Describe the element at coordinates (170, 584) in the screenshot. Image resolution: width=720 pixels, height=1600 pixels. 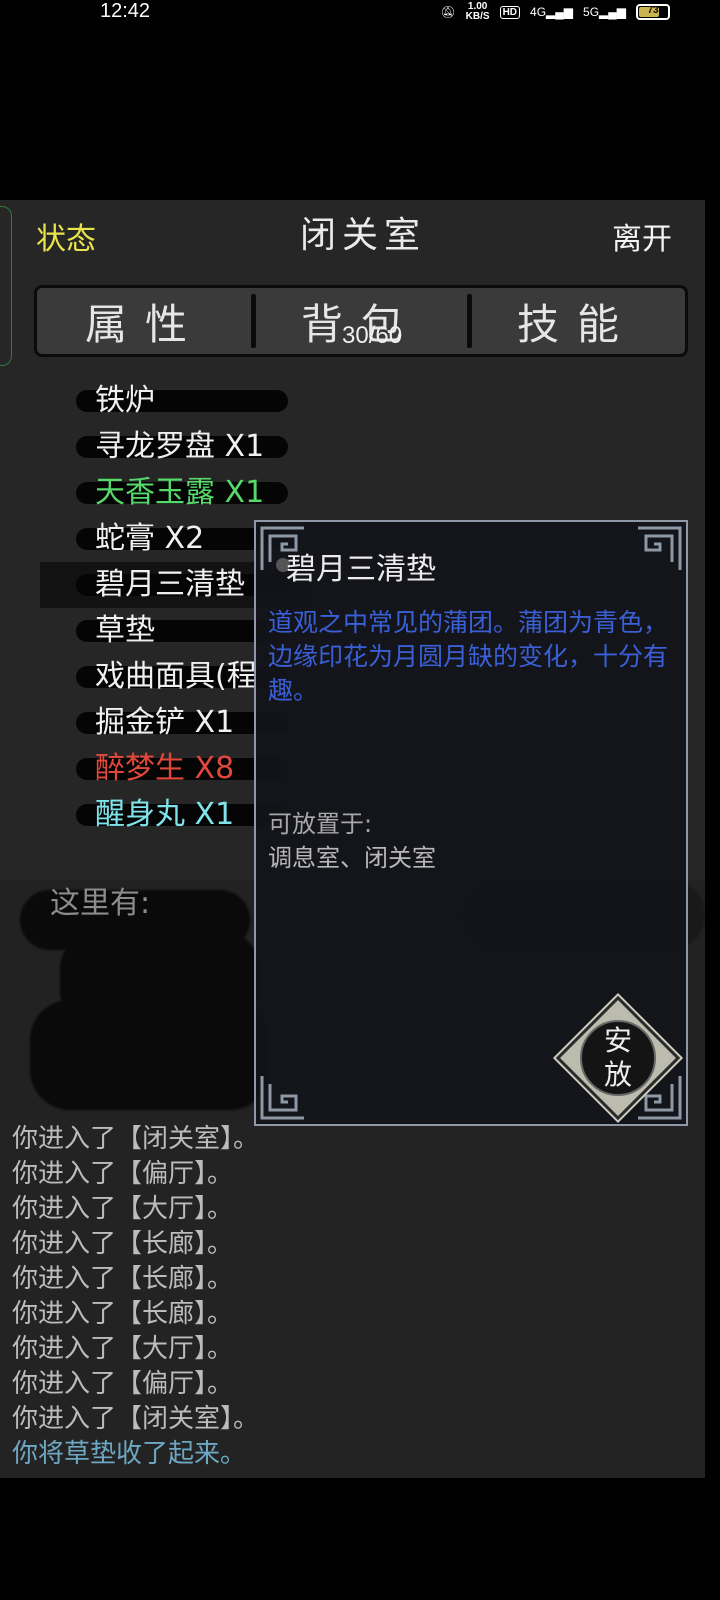
I see `item-label: 碧月三清垫` at that location.